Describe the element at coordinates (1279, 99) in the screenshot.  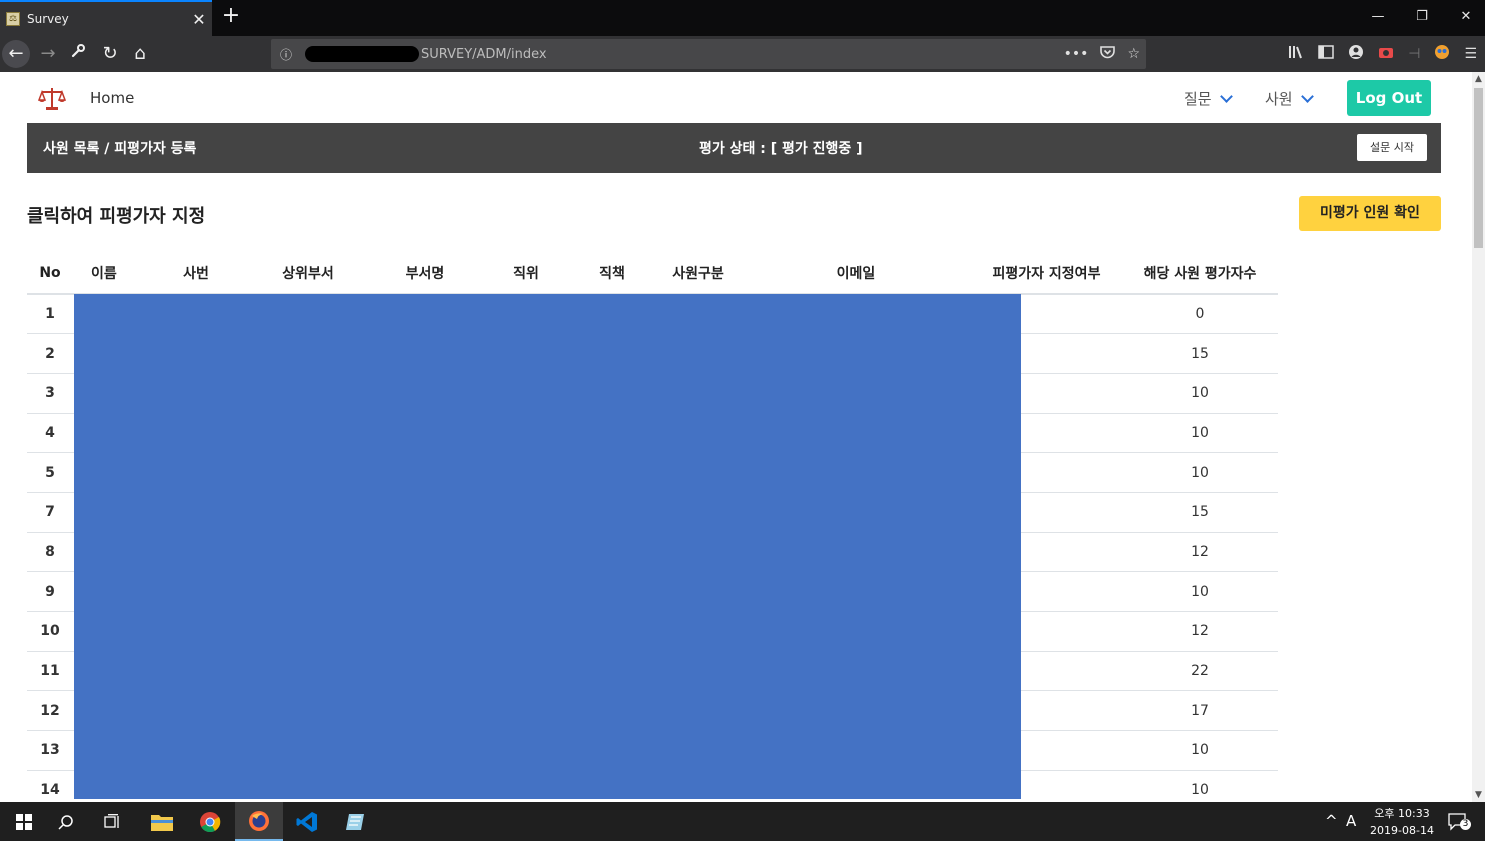
I see `employees-menu-label: 사원` at that location.